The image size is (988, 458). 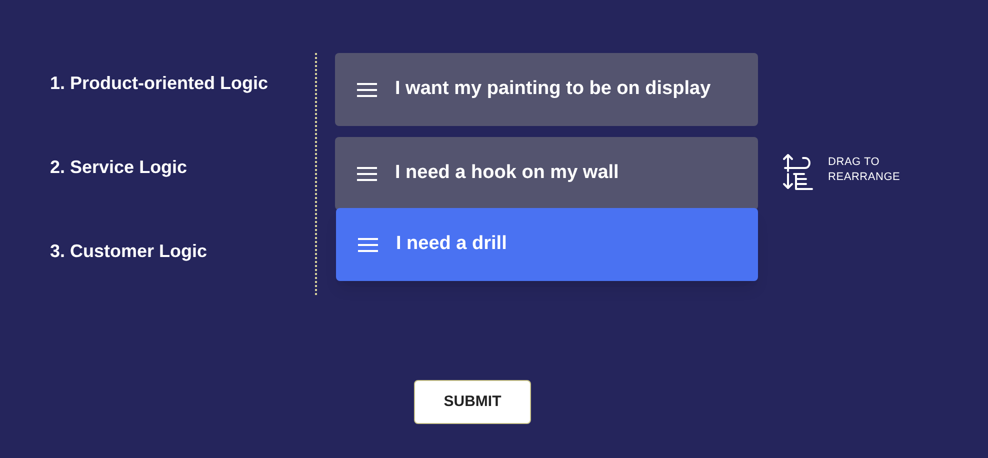 I want to click on drag-hint-icon, so click(x=799, y=172).